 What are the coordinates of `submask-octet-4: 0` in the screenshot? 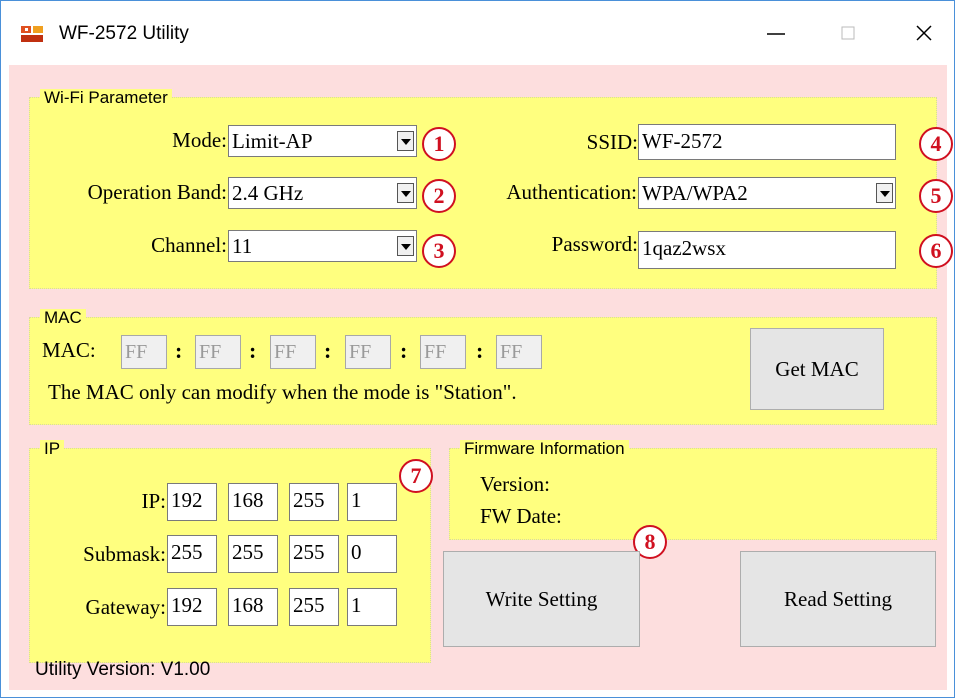 It's located at (372, 554).